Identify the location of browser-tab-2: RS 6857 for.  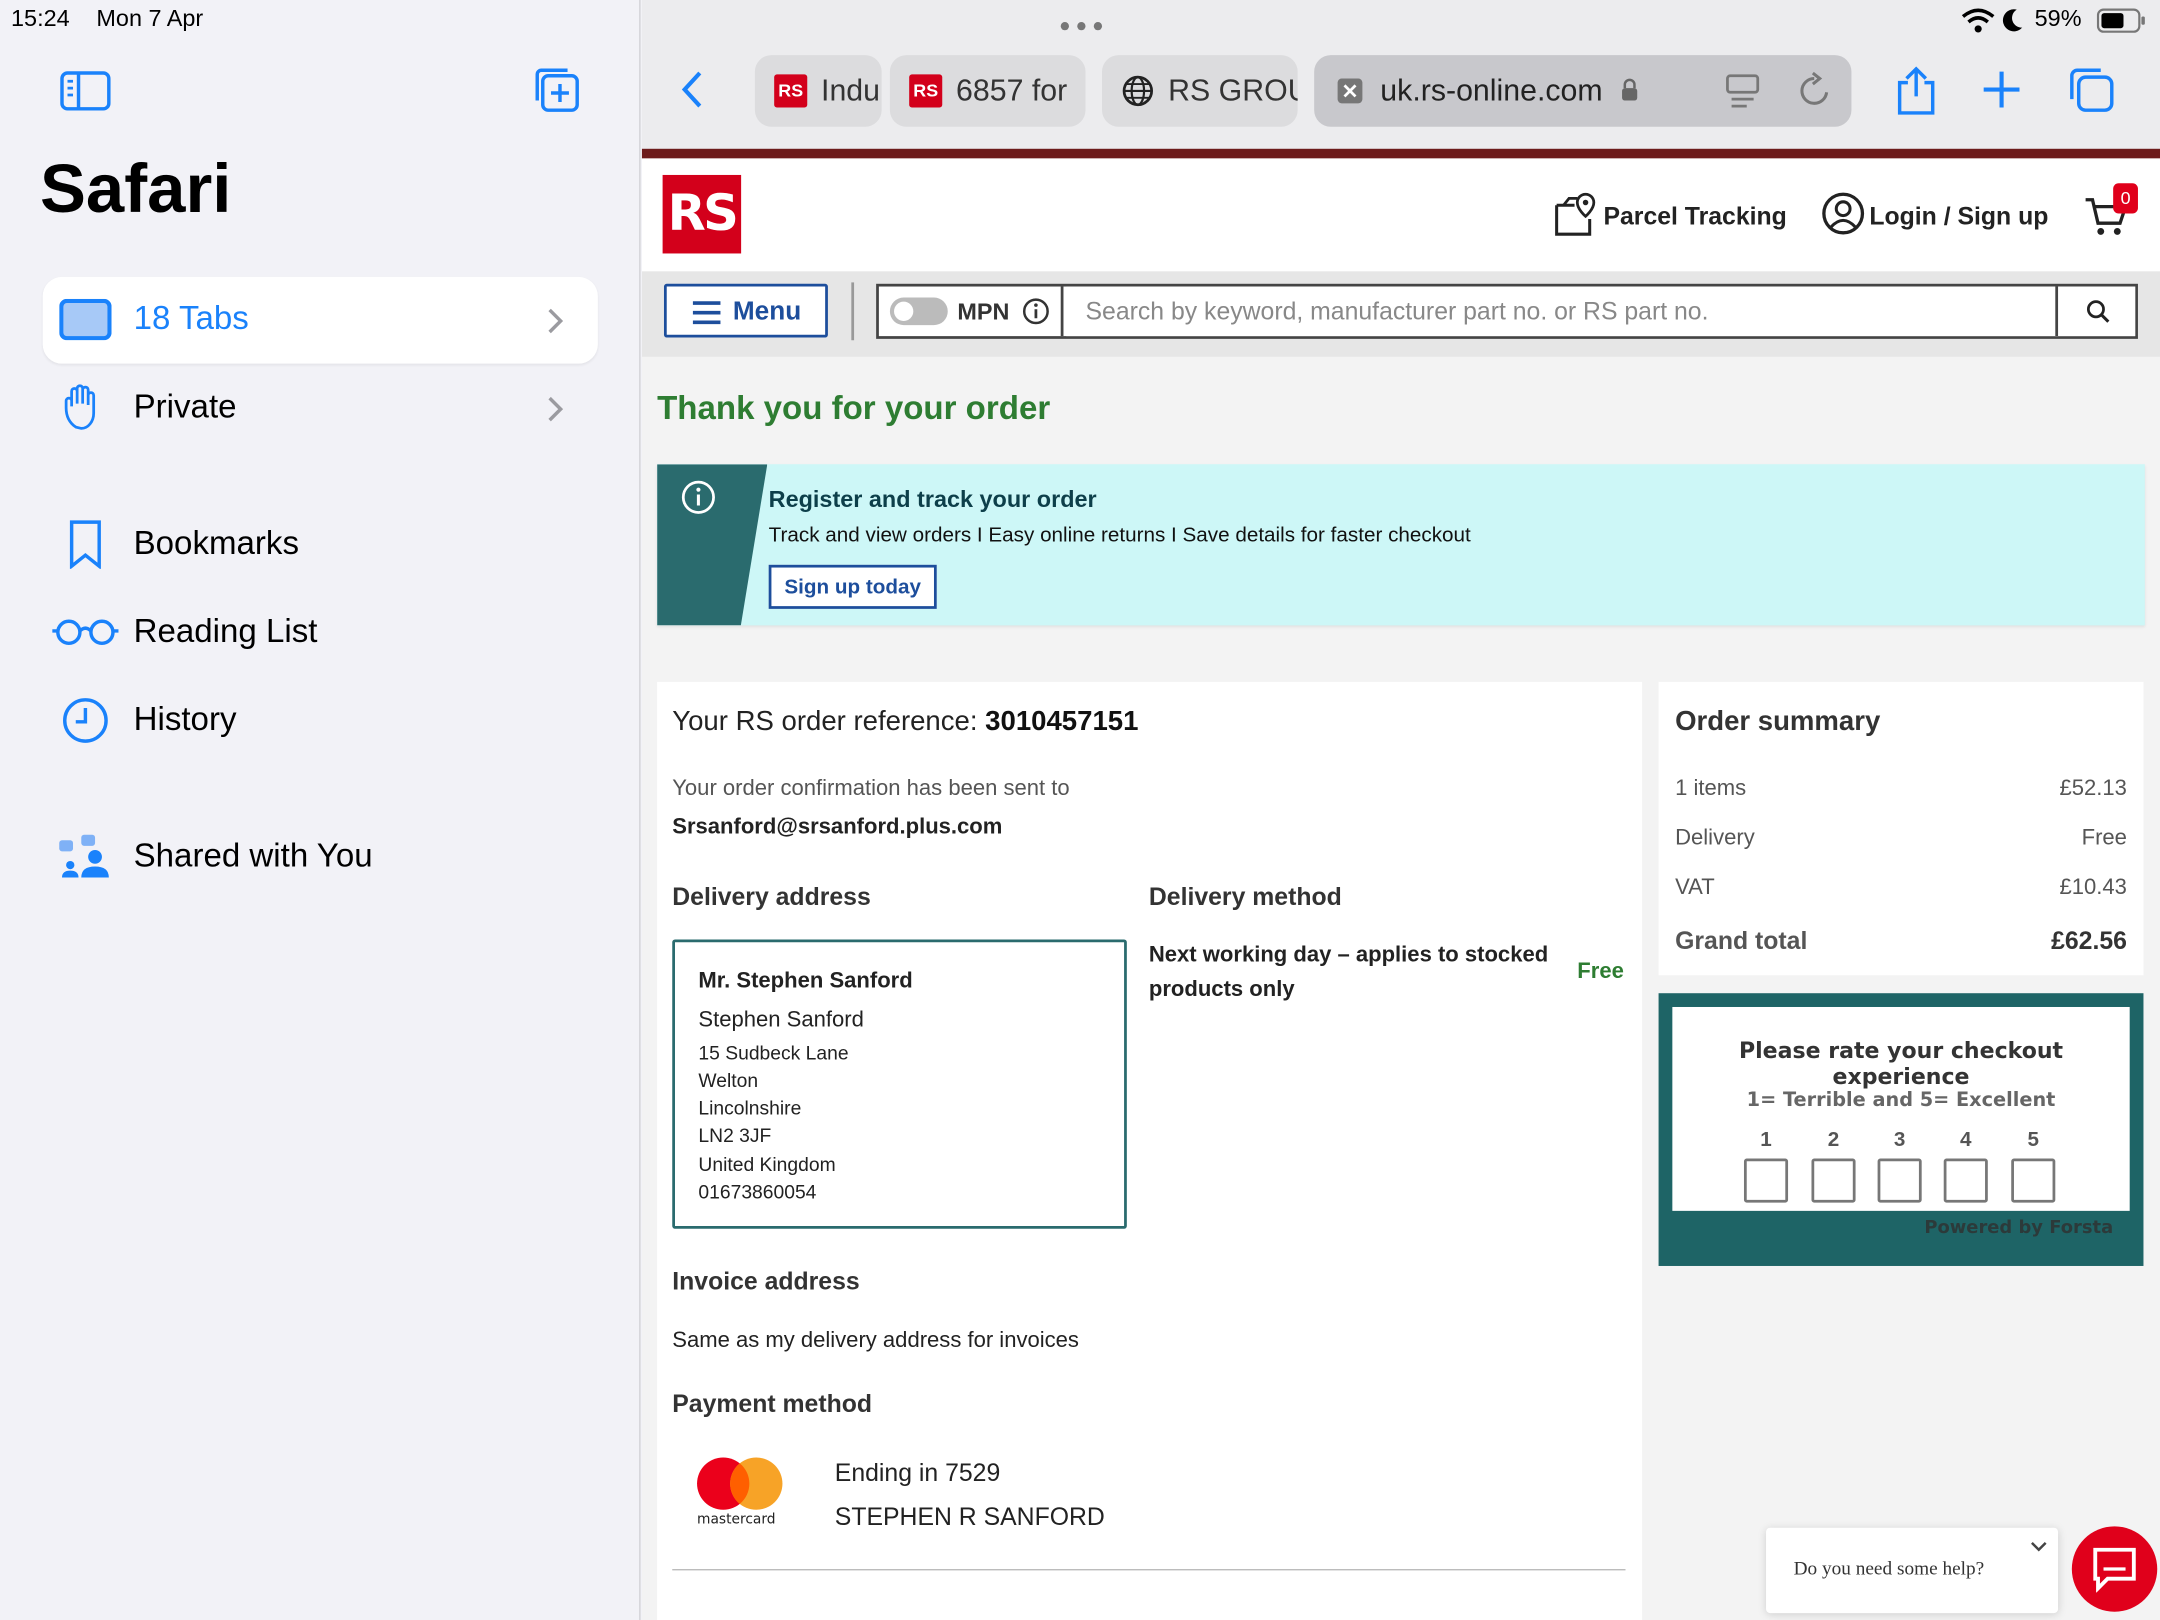
(987, 91).